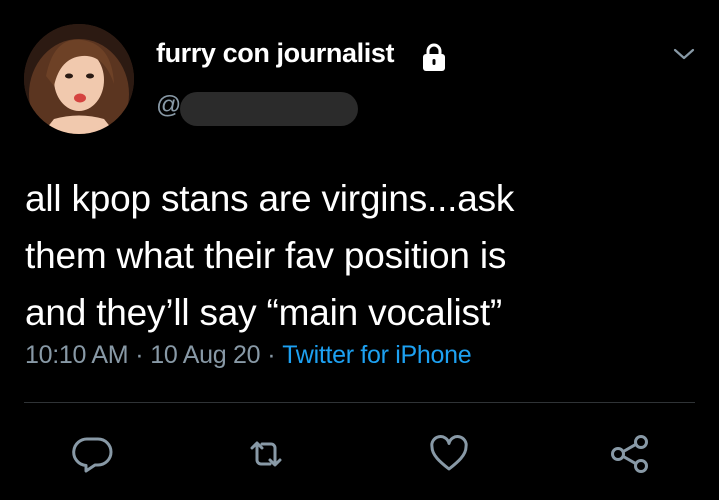 The image size is (719, 500). I want to click on tweet-text-line: them what their fav position is, so click(266, 255).